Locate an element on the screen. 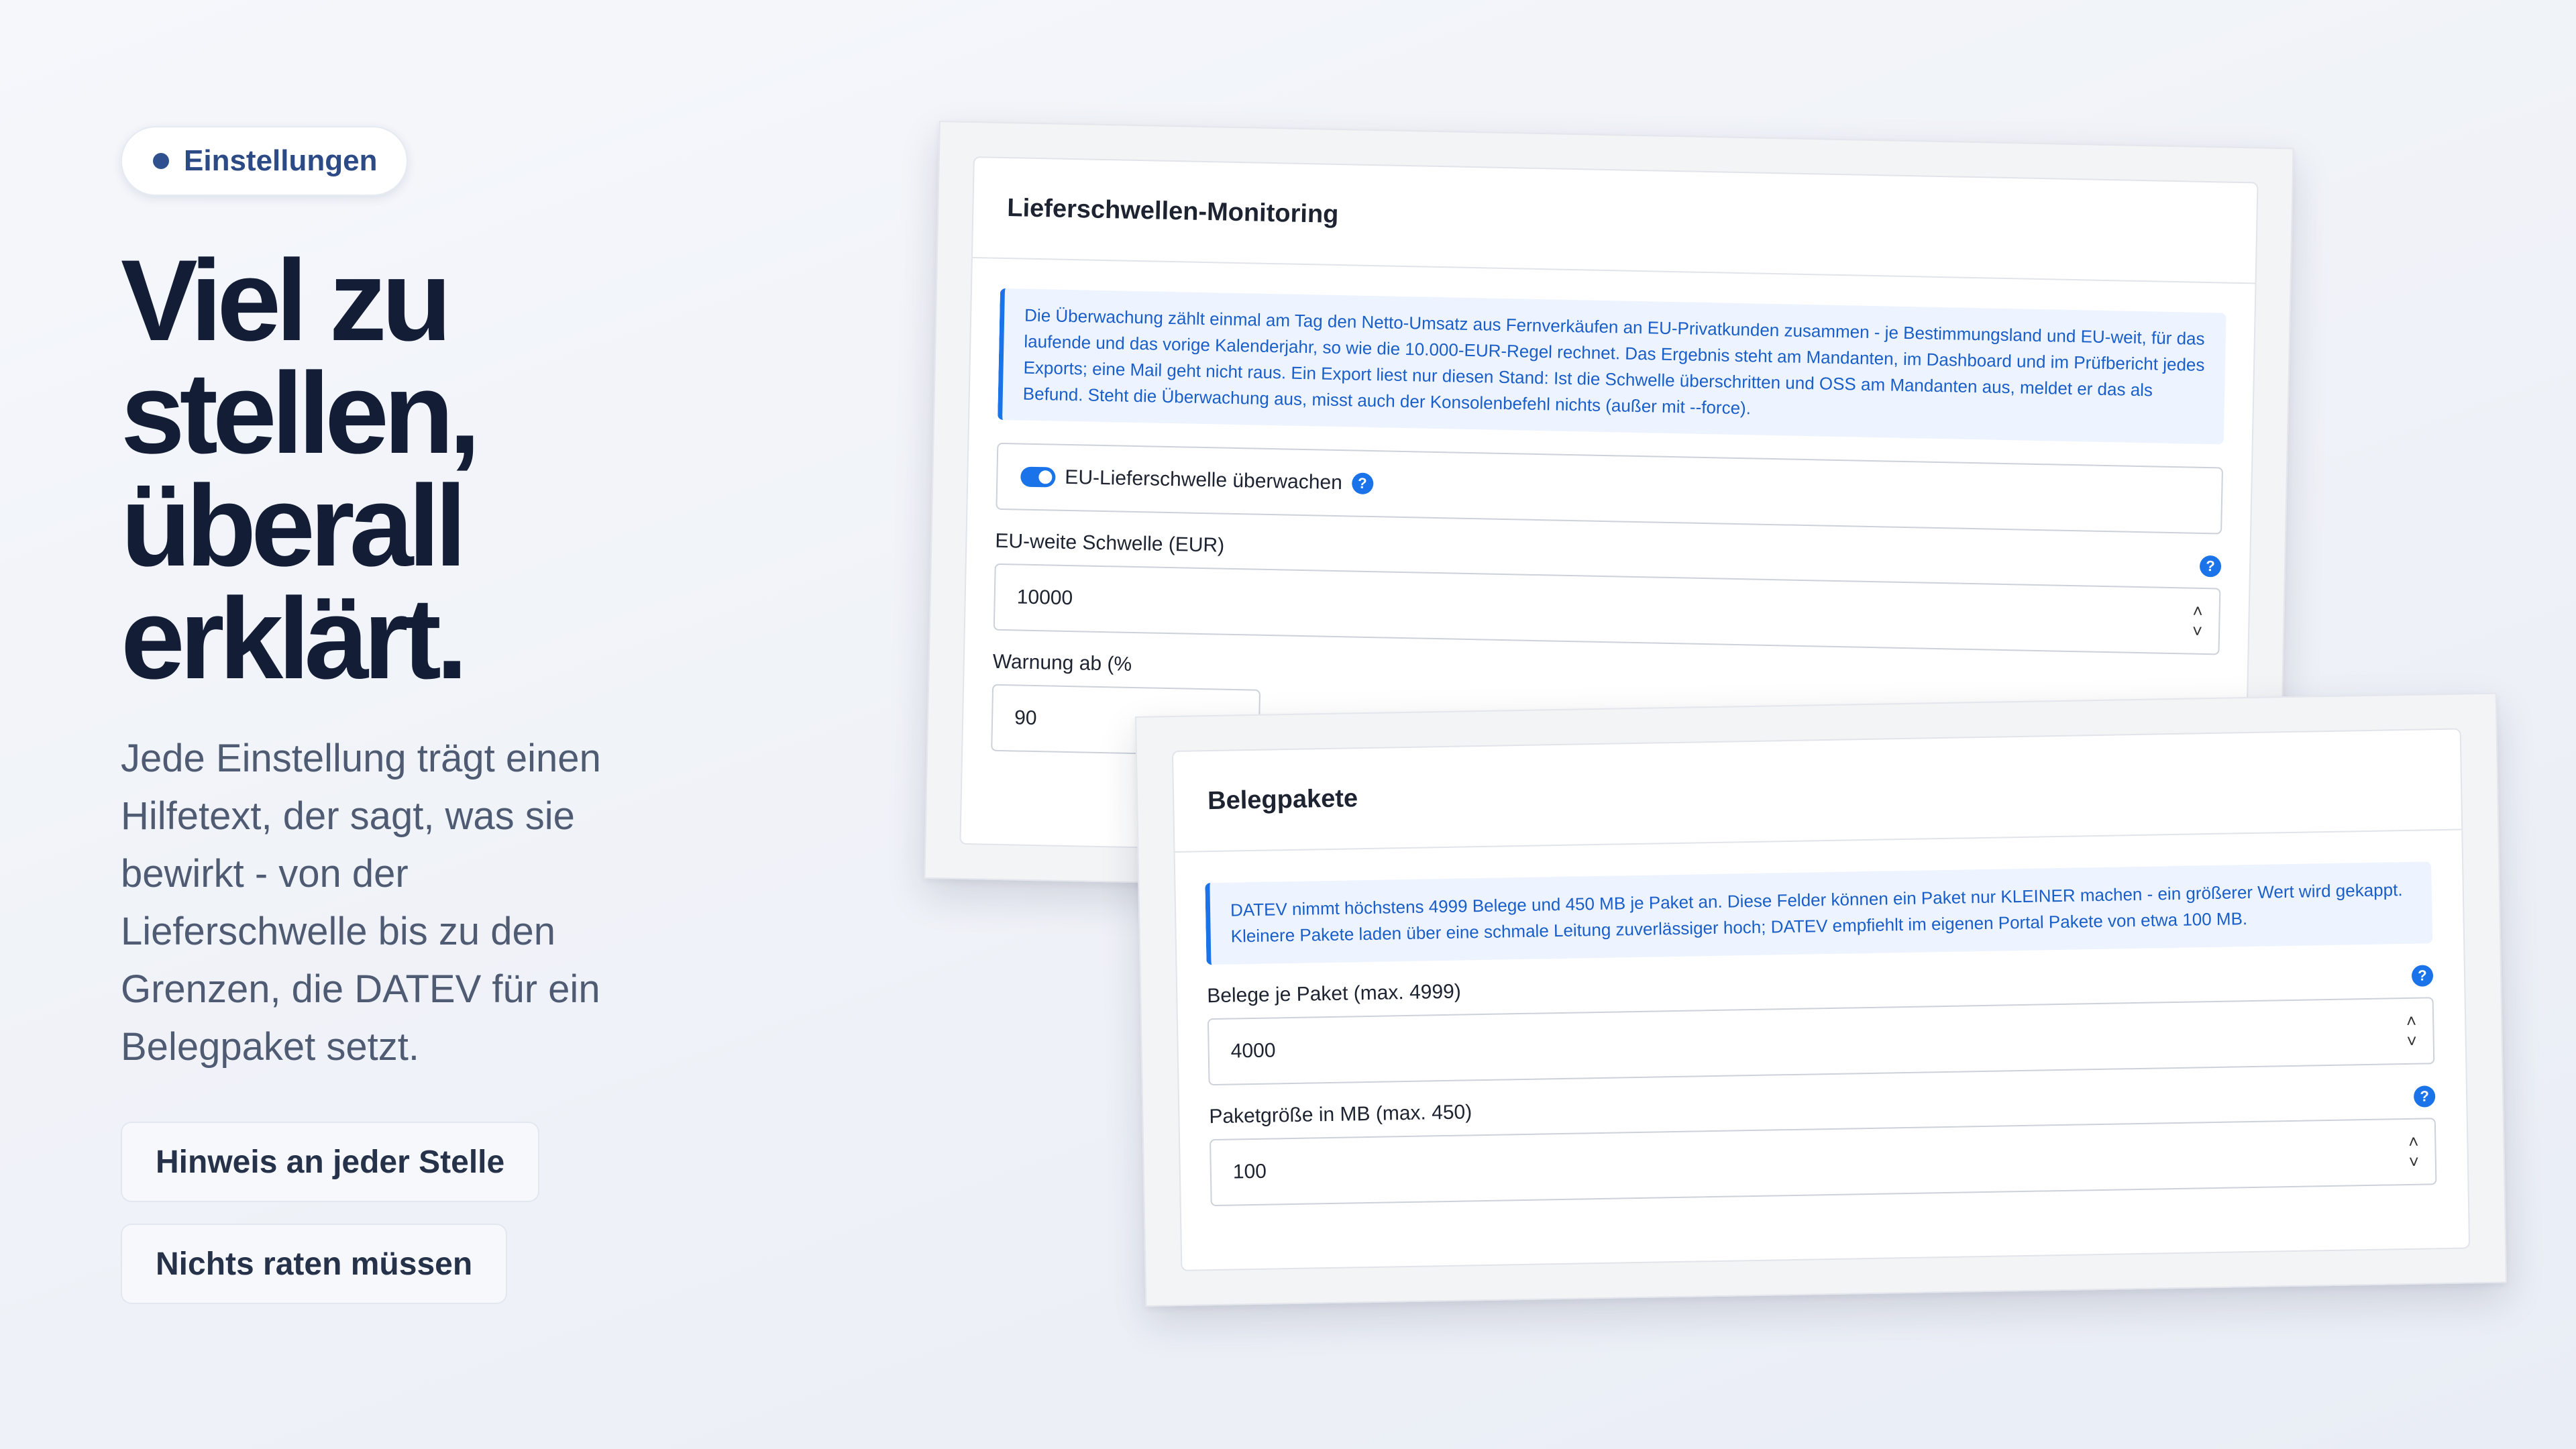 The height and width of the screenshot is (1449, 2576). package-size-input: 100 ˄ ˅ is located at coordinates (1823, 1162).